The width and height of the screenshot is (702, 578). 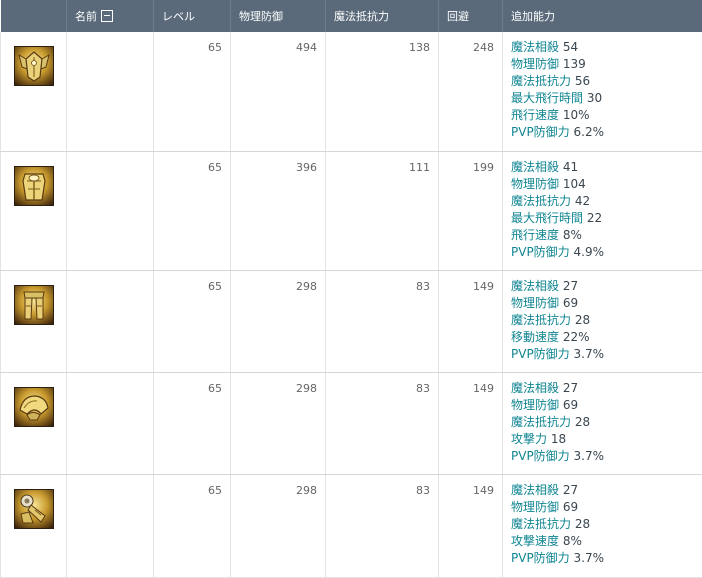 I want to click on header-name-label: 名前, so click(x=86, y=16).